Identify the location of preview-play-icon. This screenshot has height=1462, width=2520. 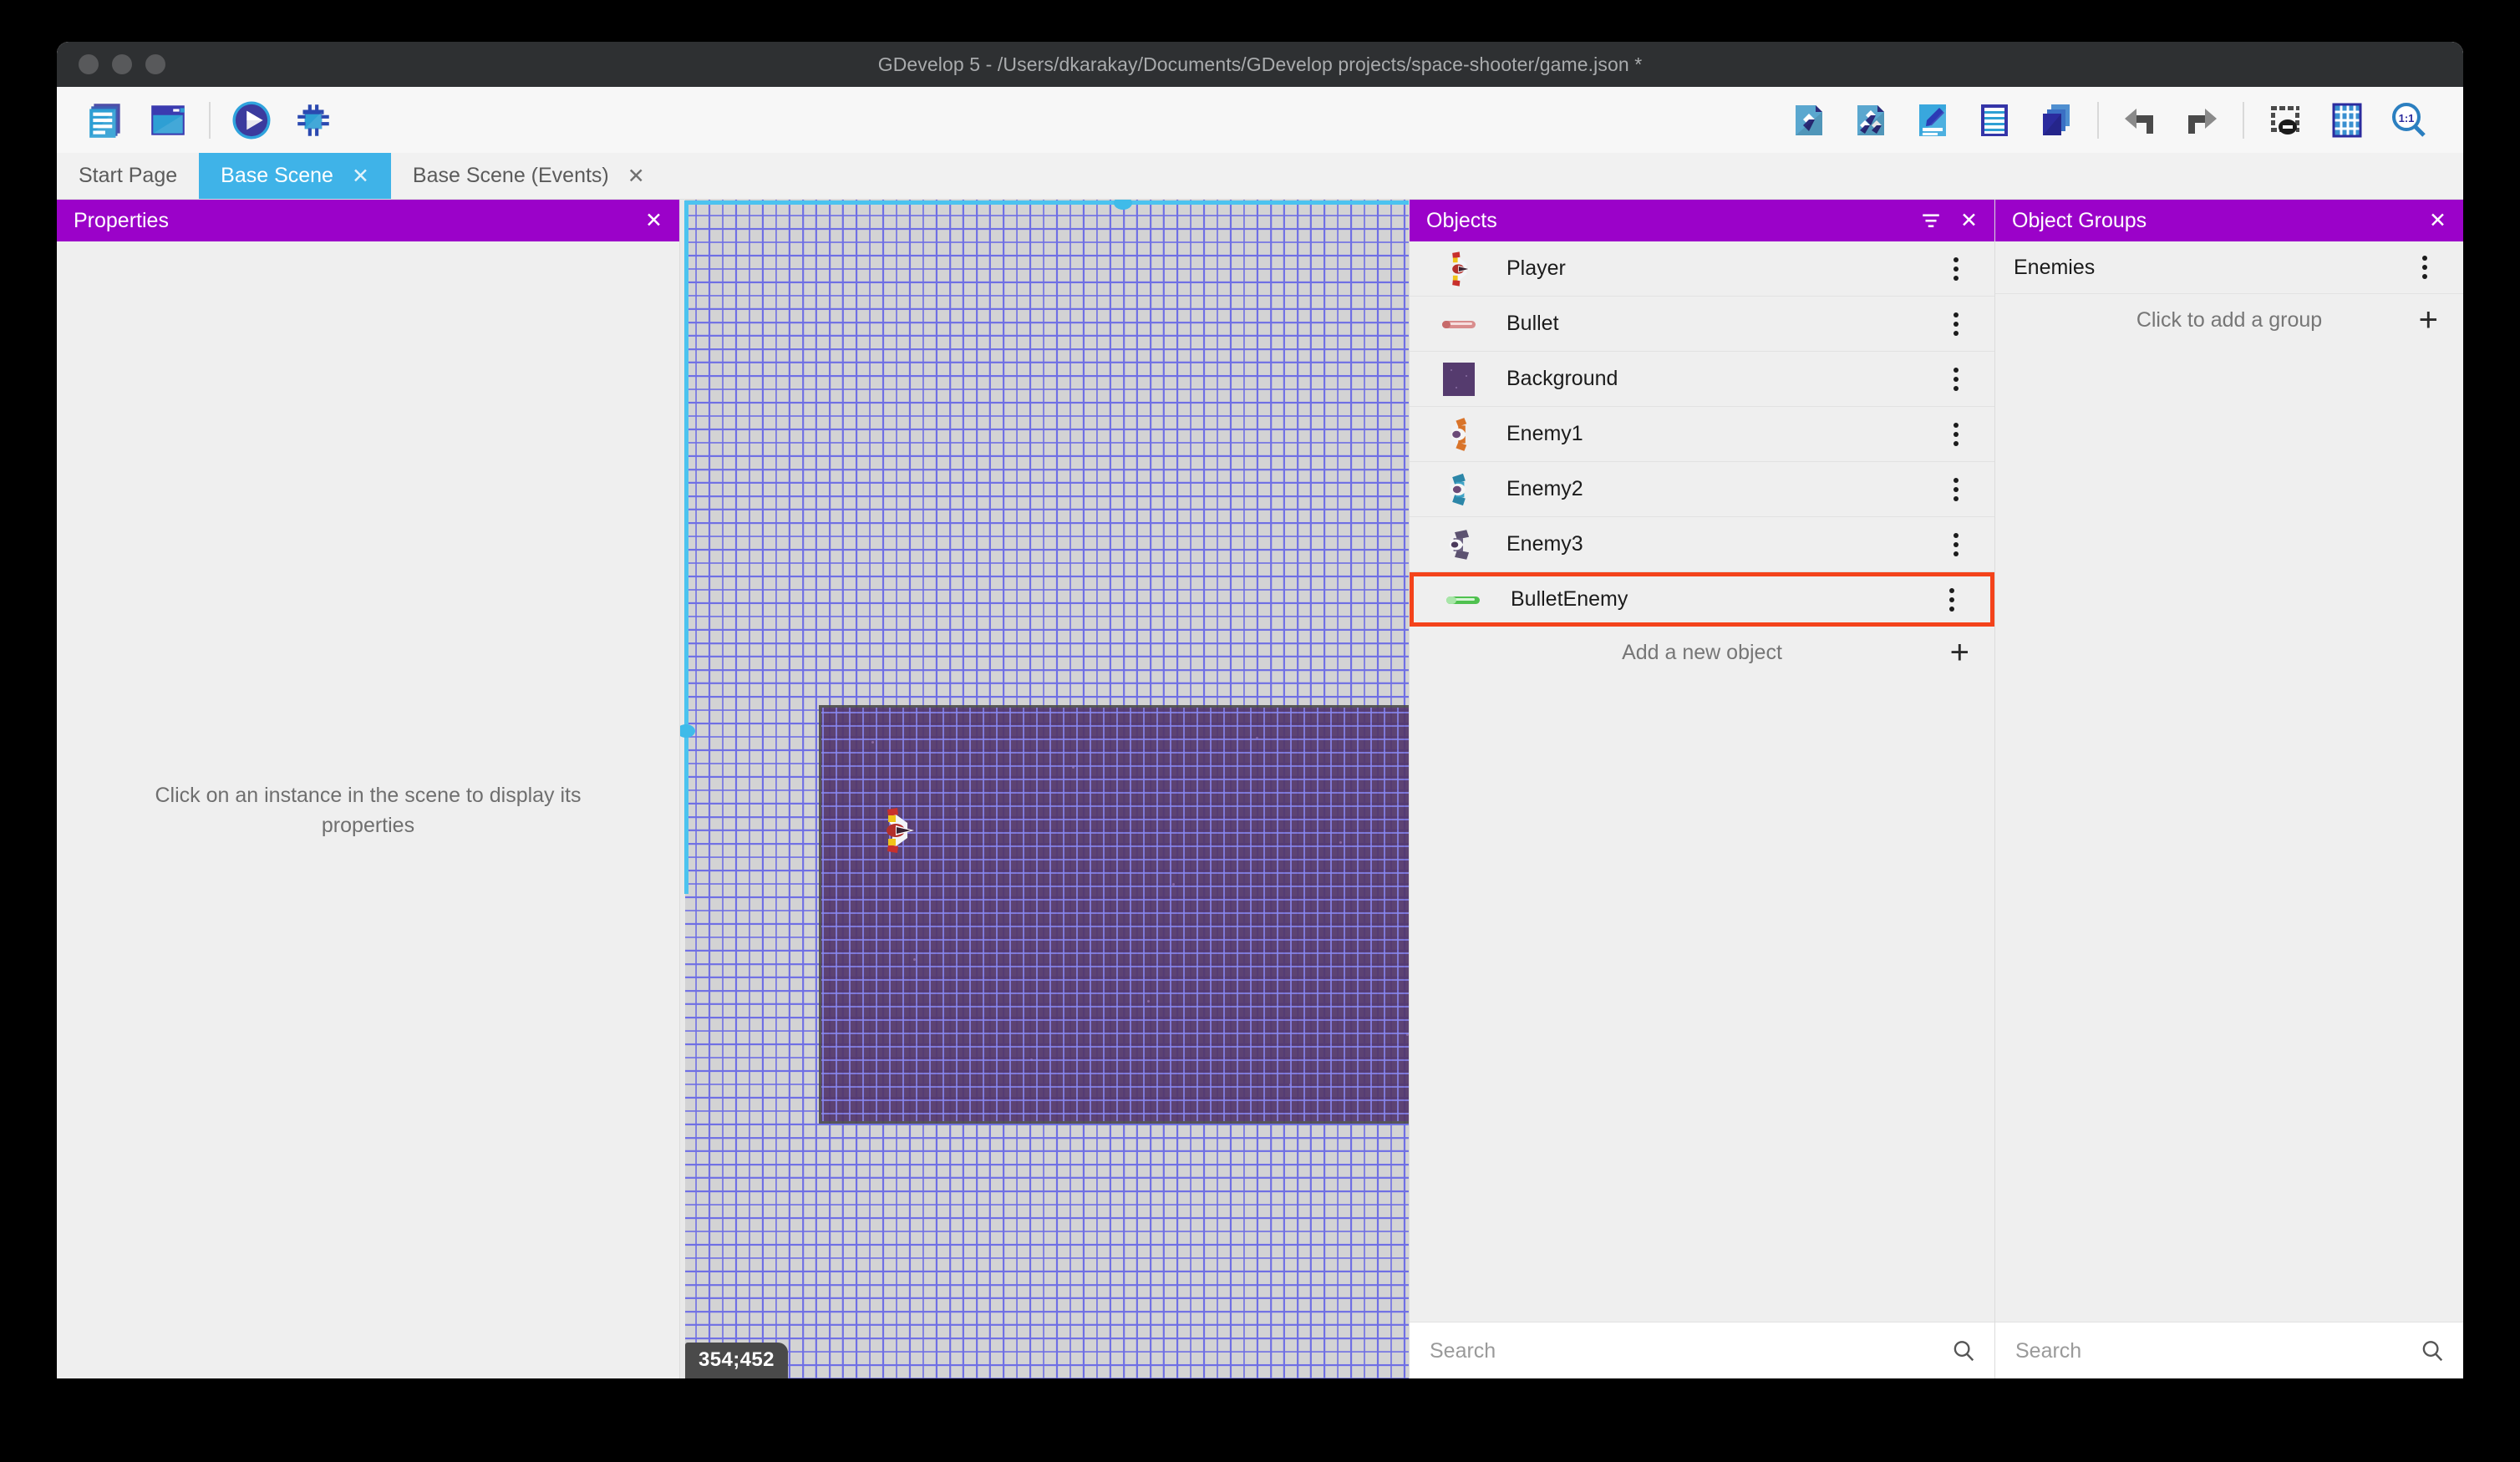
(251, 120).